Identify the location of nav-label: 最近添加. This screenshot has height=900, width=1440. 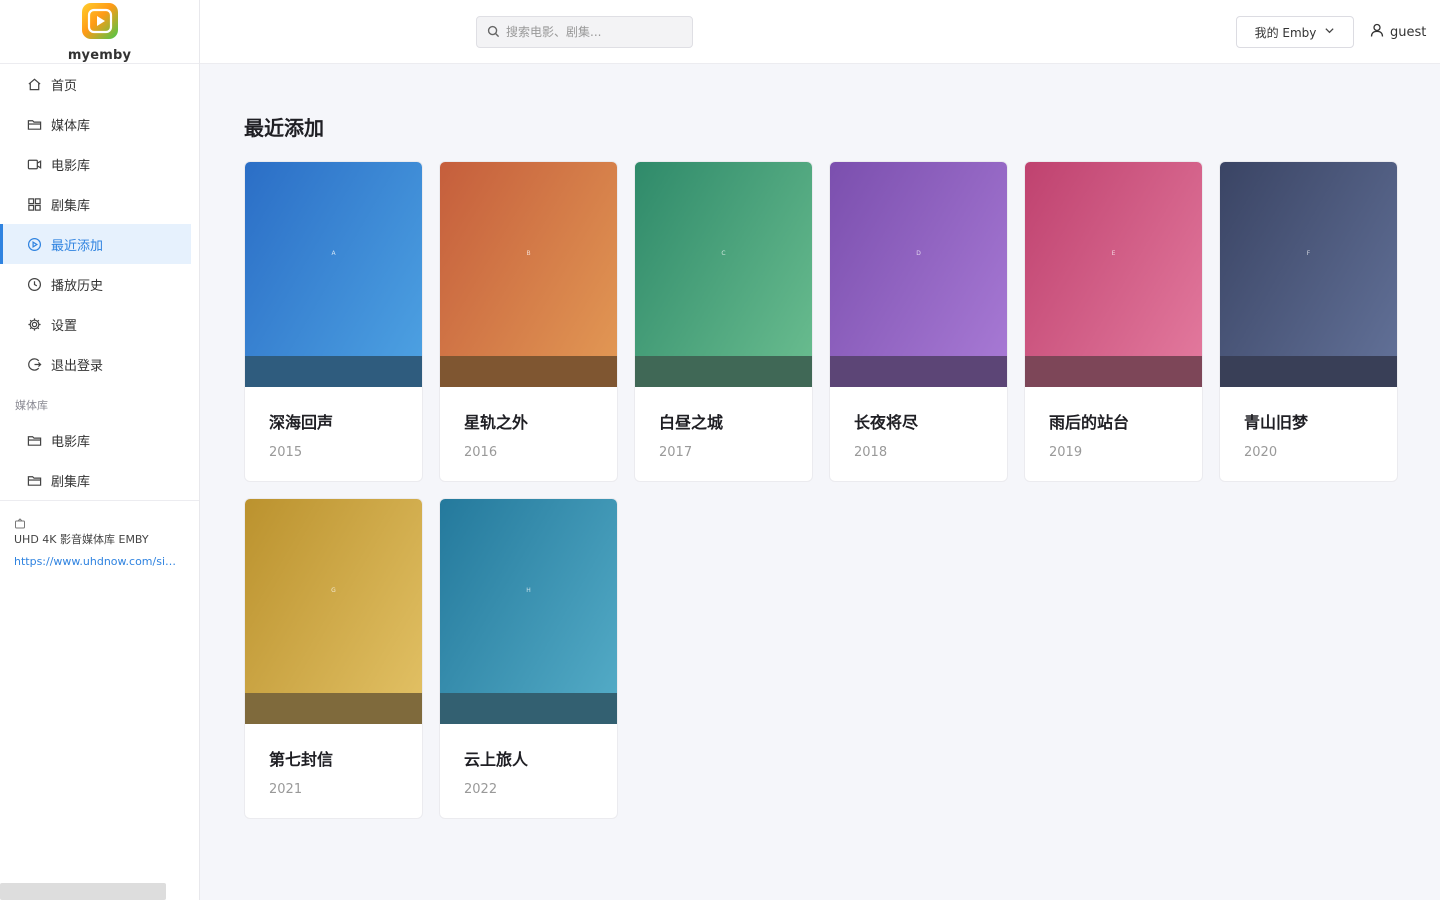
(77, 246).